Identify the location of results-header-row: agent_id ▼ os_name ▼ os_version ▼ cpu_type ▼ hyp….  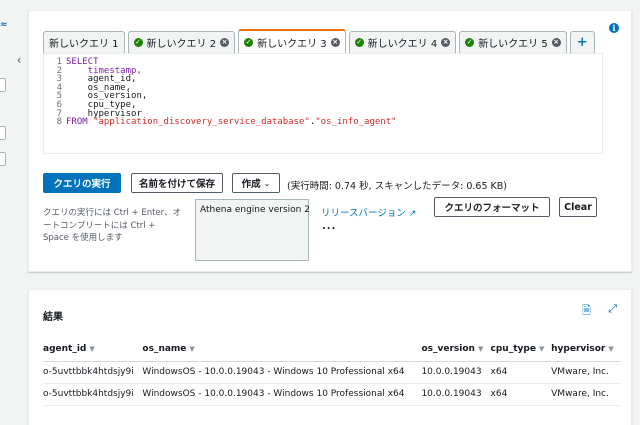
(332, 349).